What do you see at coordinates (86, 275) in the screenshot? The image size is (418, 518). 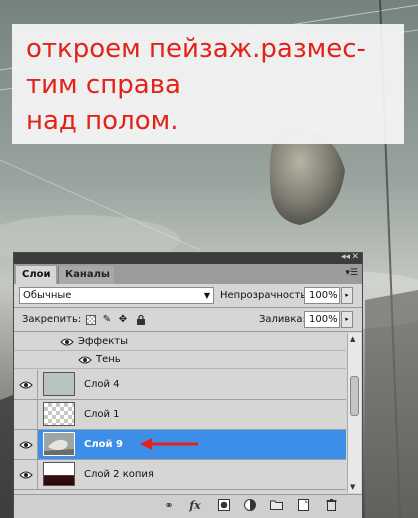 I see `tab-channels: Каналы` at bounding box center [86, 275].